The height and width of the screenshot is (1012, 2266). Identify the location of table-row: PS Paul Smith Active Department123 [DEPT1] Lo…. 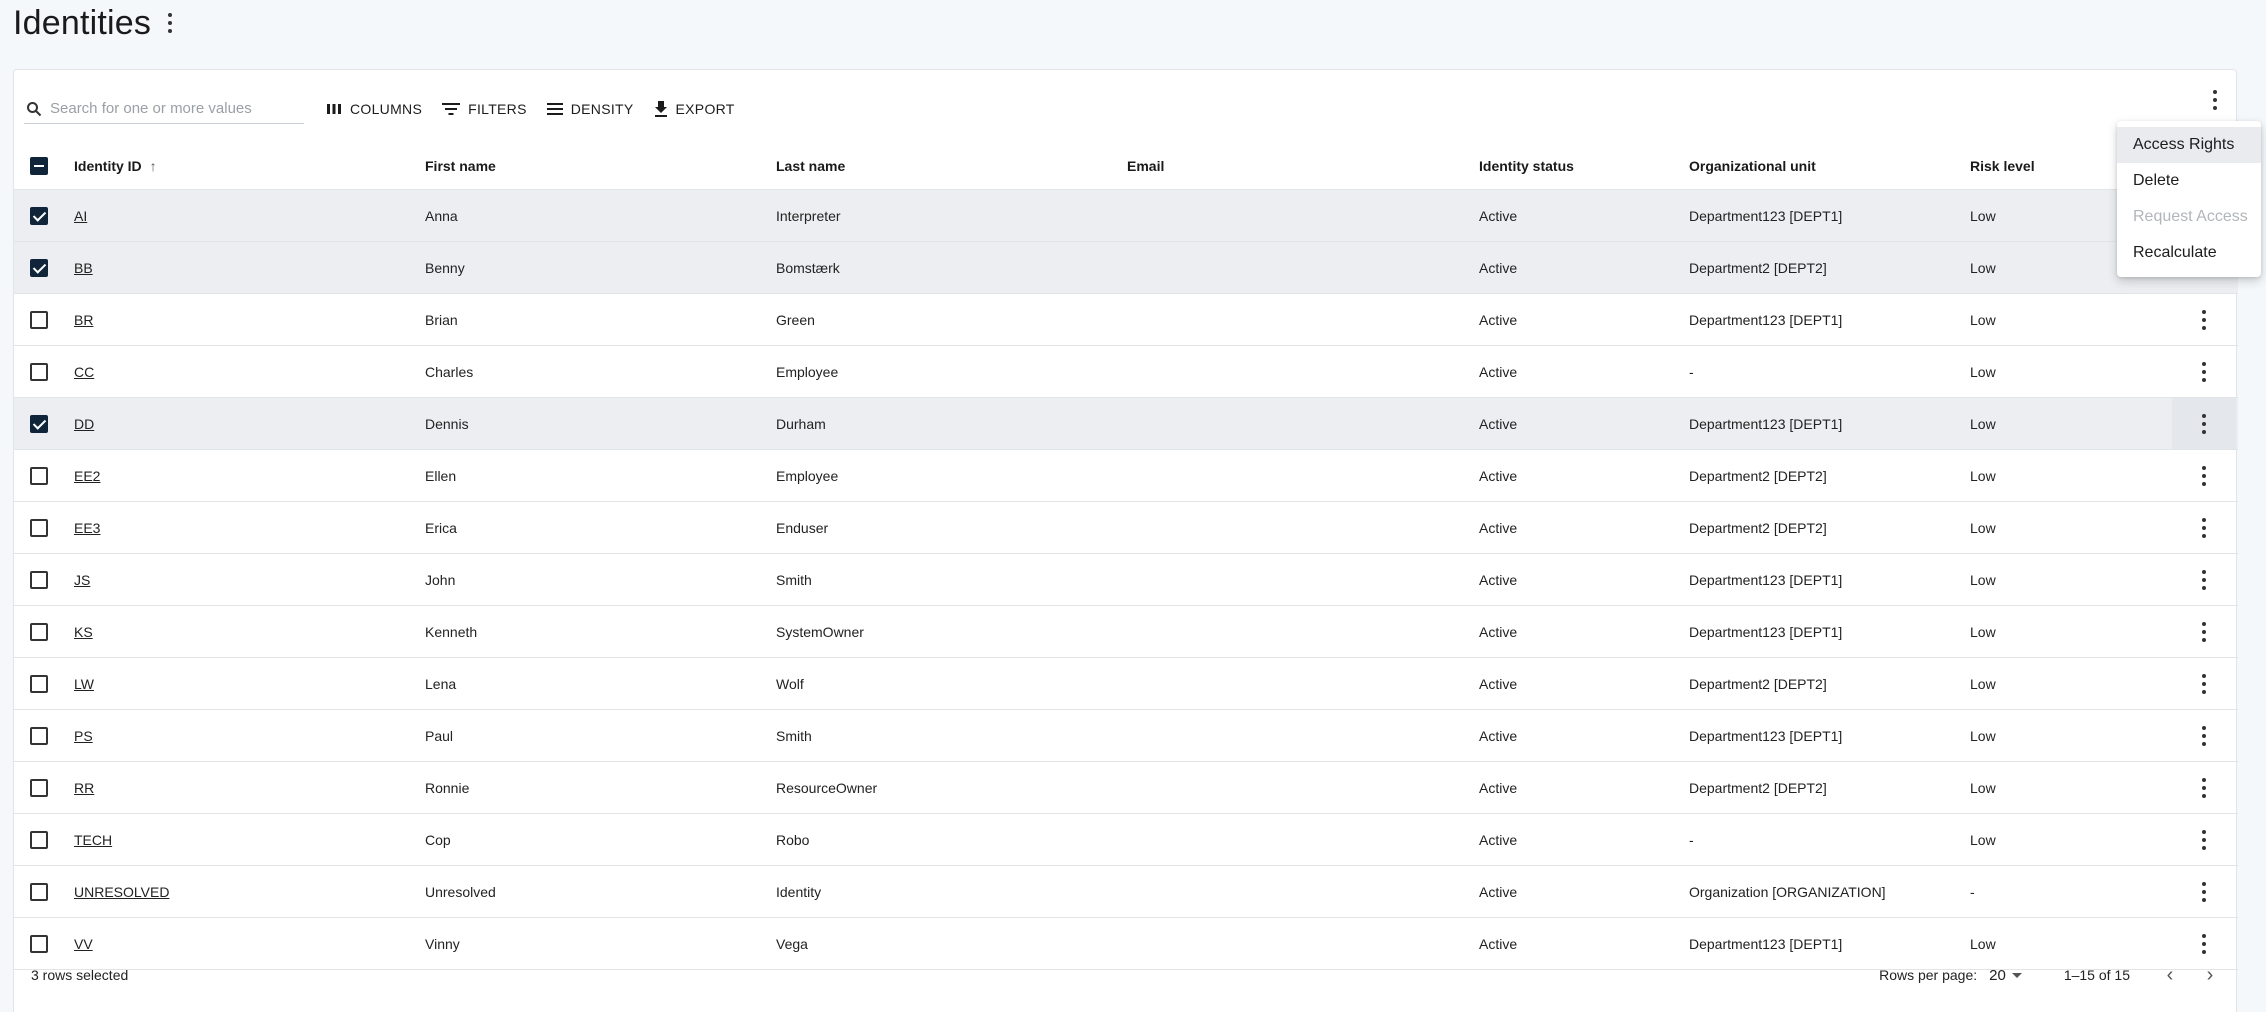
(1126, 736).